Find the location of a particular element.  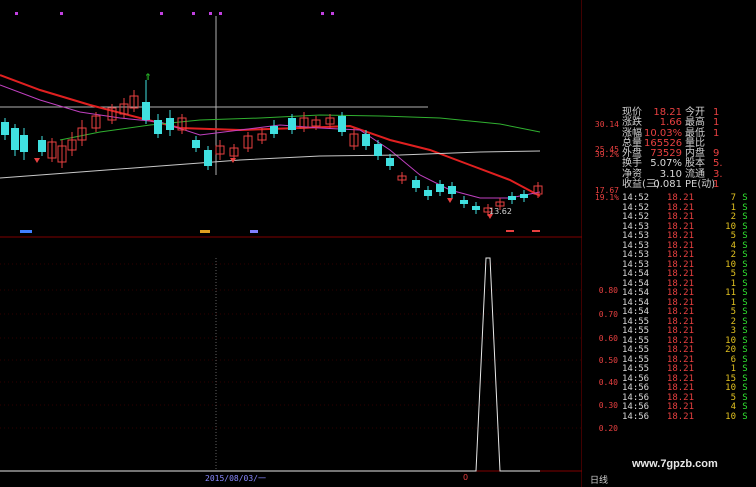

zero-marker: 0 is located at coordinates (466, 477).